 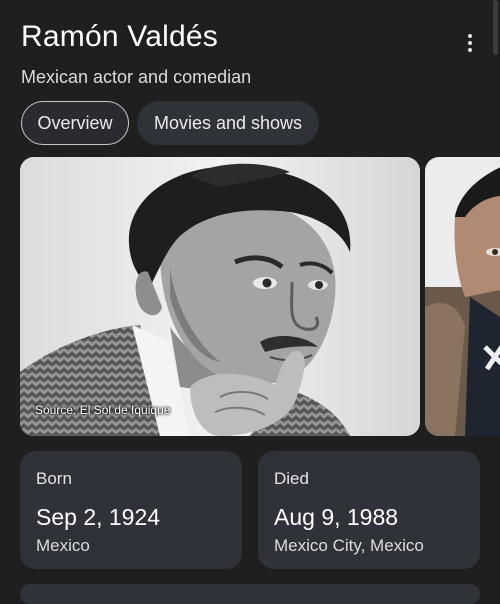 I want to click on more-options-button, so click(x=470, y=43).